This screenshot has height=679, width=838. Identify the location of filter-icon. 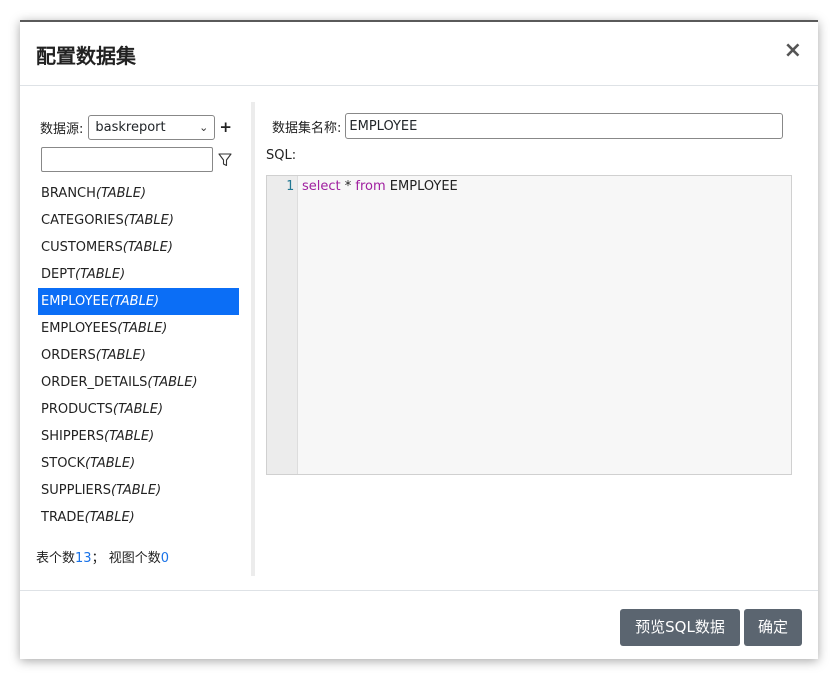
(225, 159).